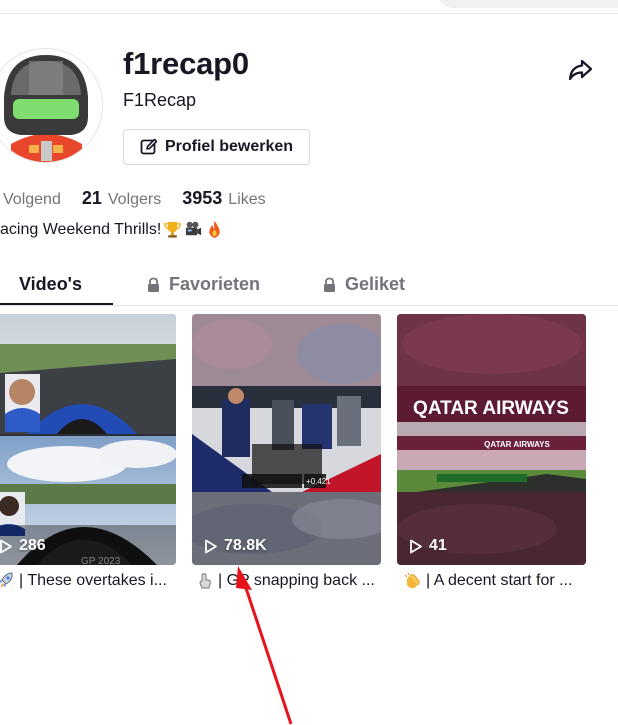  I want to click on pointing-finger-emoji-icon, so click(205, 581).